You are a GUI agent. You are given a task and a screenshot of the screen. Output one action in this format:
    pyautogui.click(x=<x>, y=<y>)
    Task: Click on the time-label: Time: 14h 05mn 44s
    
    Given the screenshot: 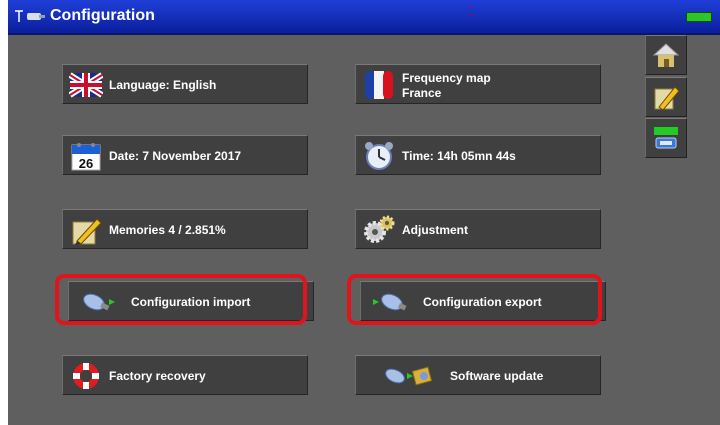 What is the action you would take?
    pyautogui.click(x=459, y=156)
    